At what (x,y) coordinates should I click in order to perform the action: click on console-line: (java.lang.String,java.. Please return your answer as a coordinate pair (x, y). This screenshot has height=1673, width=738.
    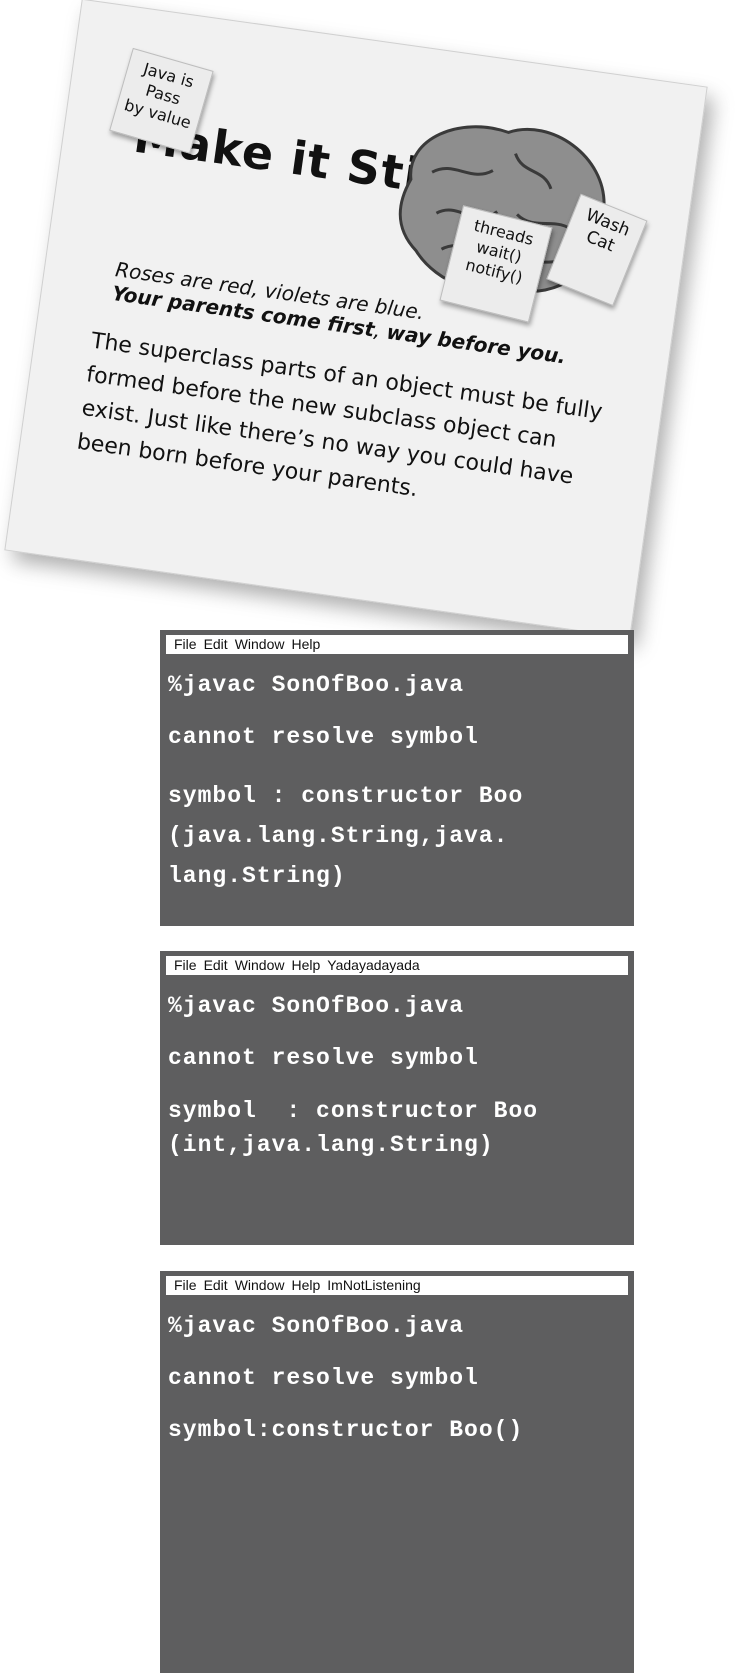
    Looking at the image, I should click on (338, 836).